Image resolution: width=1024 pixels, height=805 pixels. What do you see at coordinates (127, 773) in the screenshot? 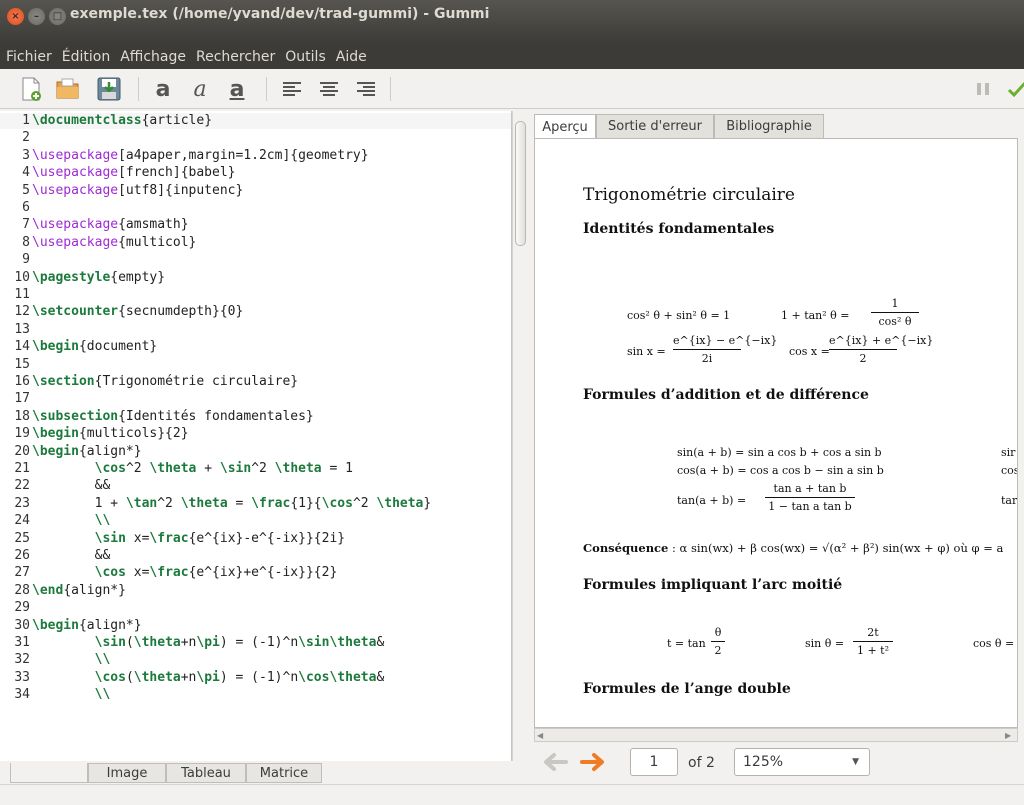
I see `tab-image: Image` at bounding box center [127, 773].